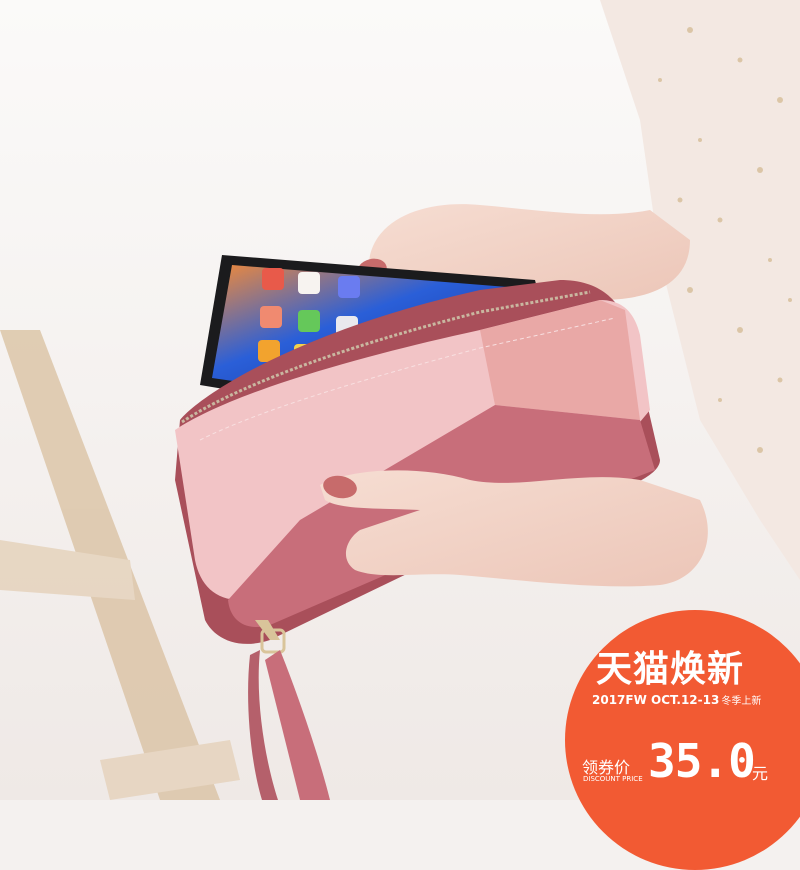 This screenshot has width=800, height=870. I want to click on price-value: 35.0, so click(702, 761).